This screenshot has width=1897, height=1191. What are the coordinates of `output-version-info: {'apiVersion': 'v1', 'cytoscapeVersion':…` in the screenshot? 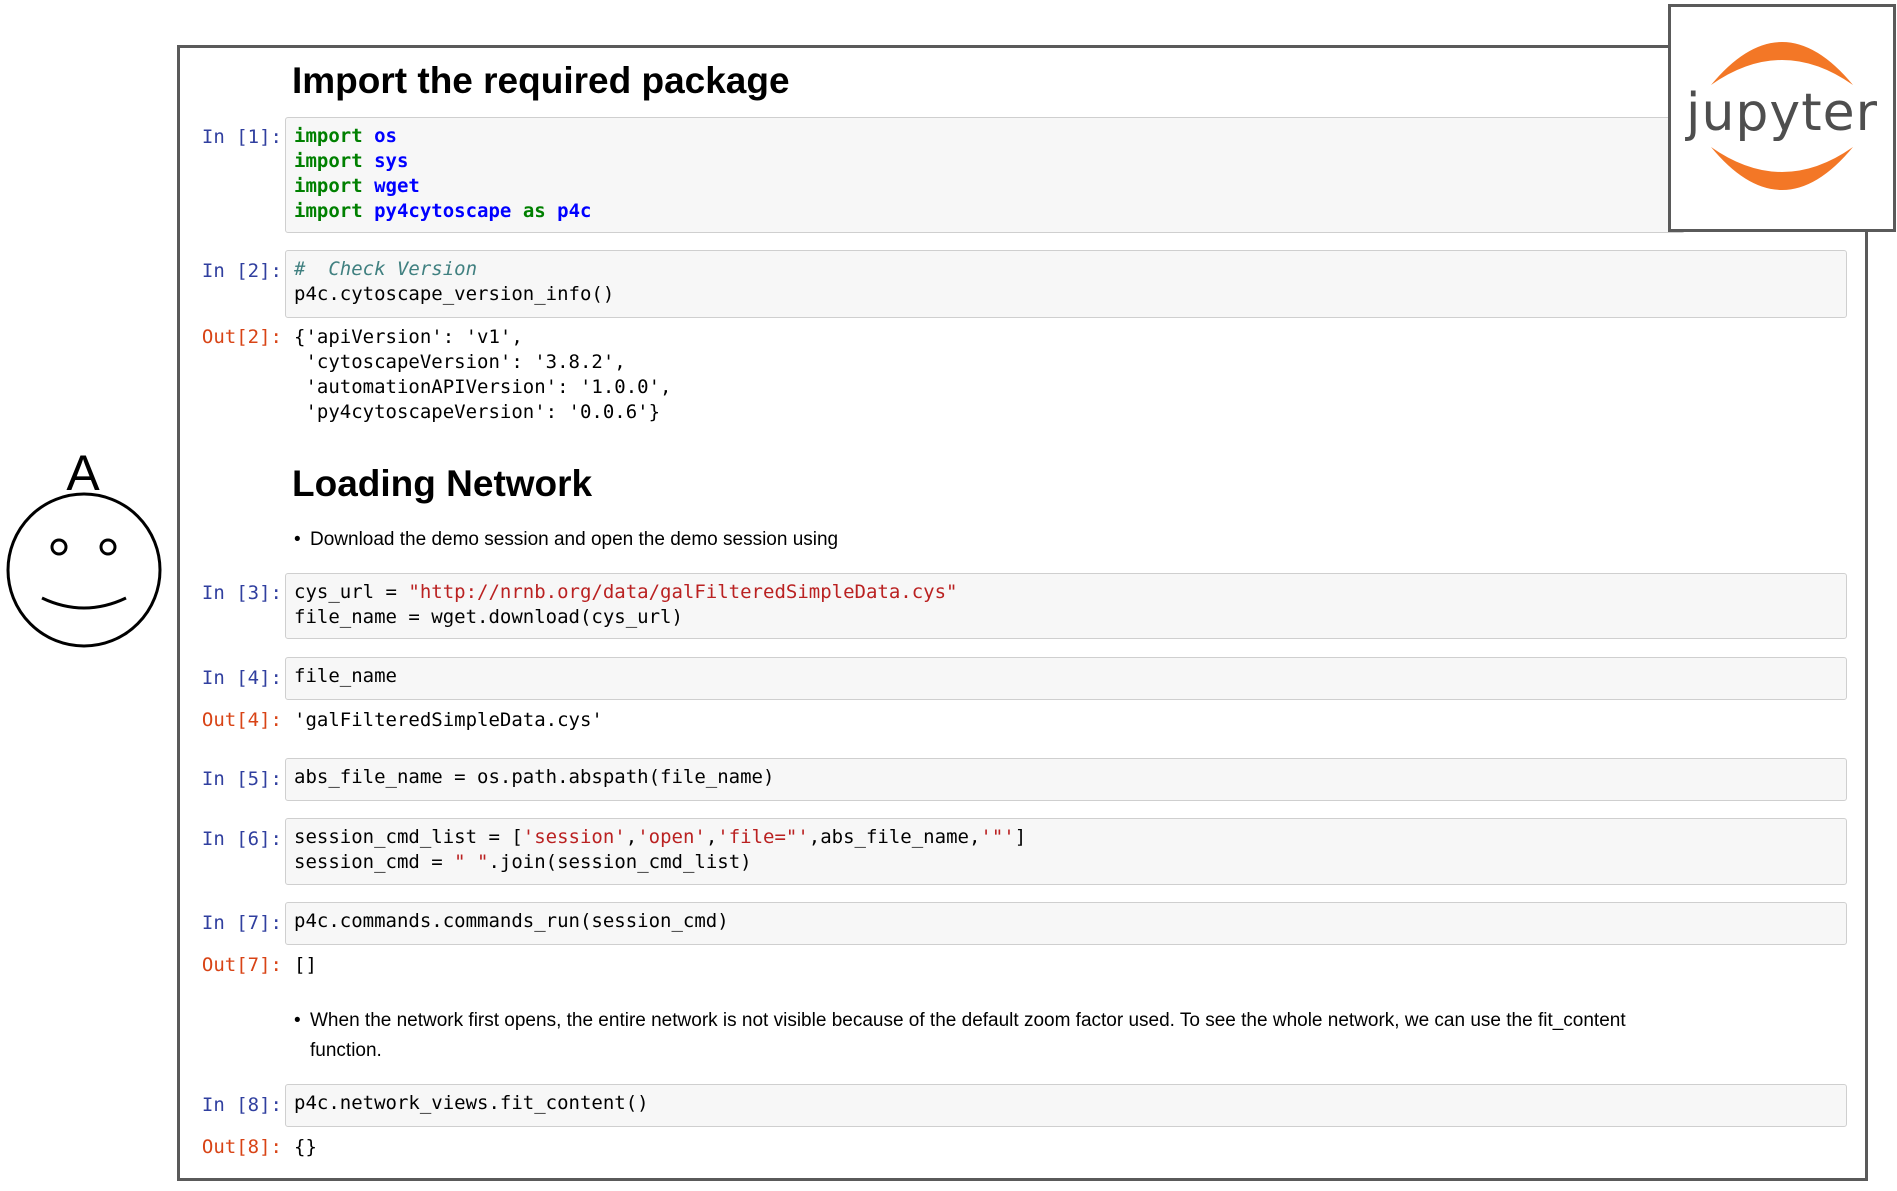 It's located at (483, 374).